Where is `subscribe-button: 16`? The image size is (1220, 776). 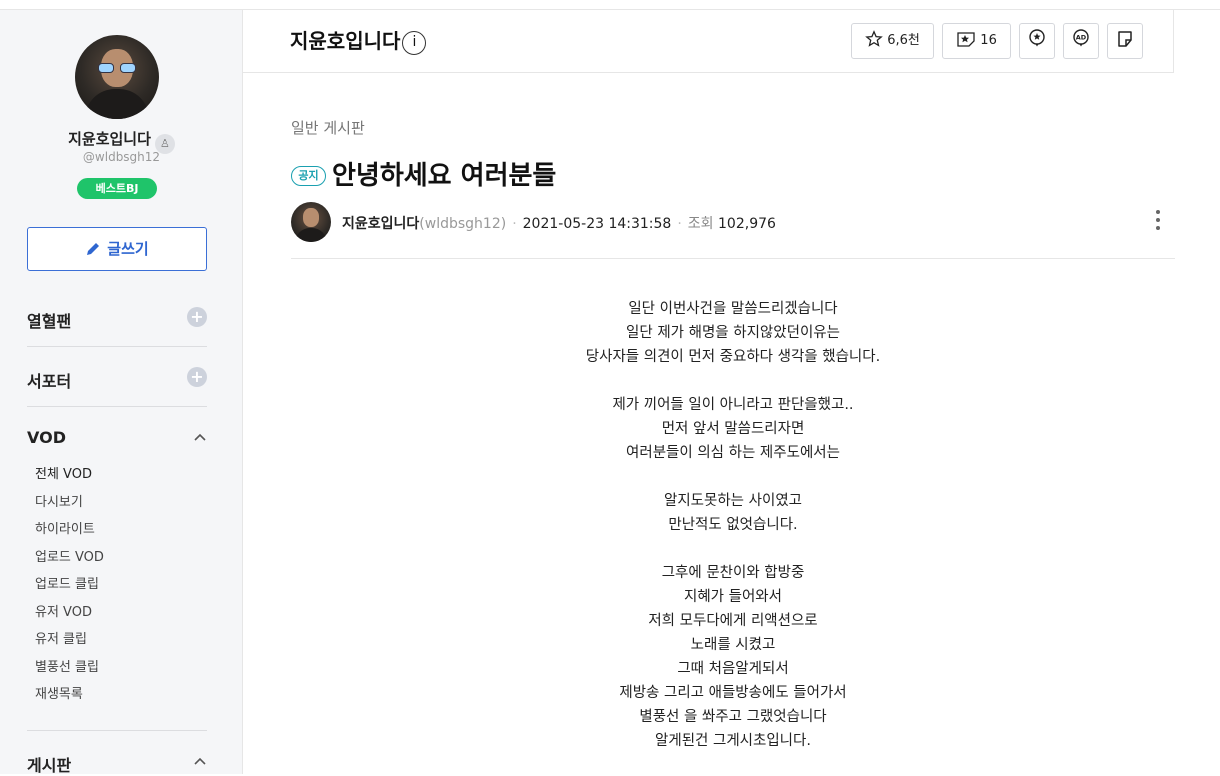
subscribe-button: 16 is located at coordinates (976, 41).